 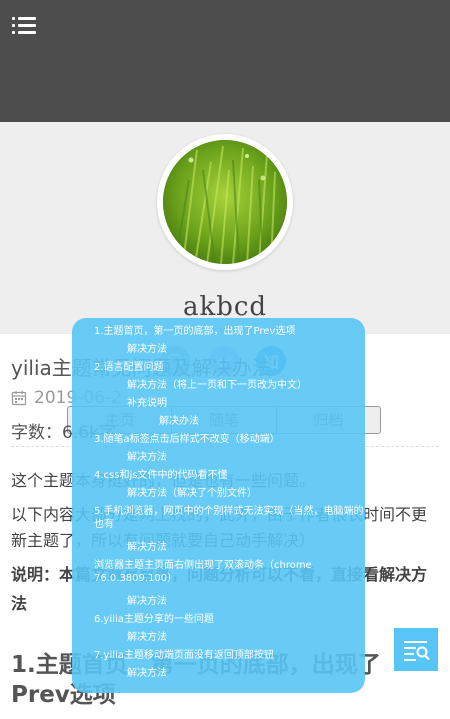 What do you see at coordinates (225, 202) in the screenshot?
I see `avatar` at bounding box center [225, 202].